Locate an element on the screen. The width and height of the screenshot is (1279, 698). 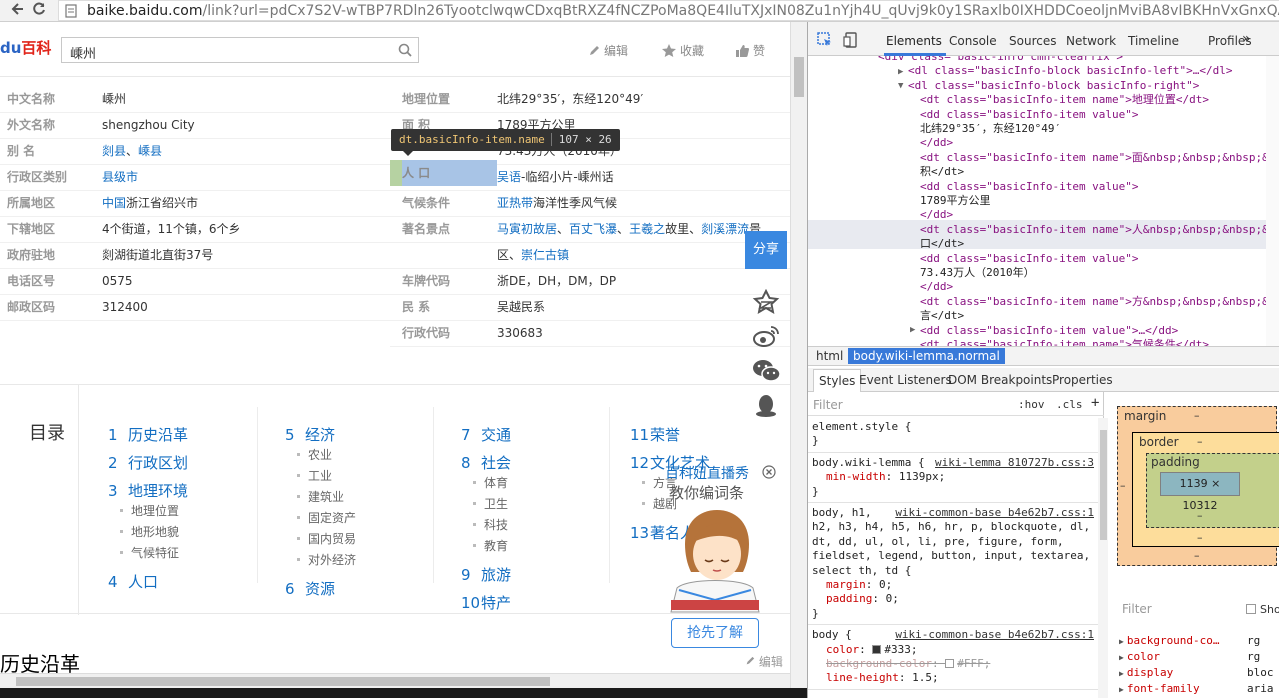
toc-item: 2 行政区划 is located at coordinates (148, 462).